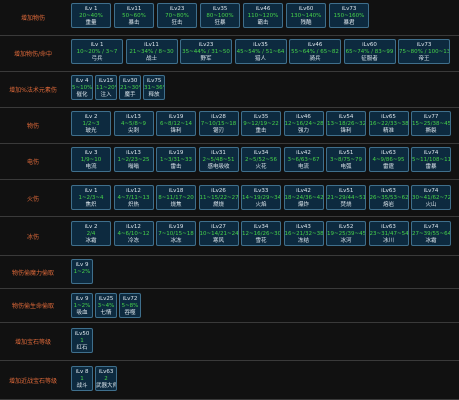  I want to click on affix-chip: iLv12 4~6/10~12 冷冻, so click(133, 233).